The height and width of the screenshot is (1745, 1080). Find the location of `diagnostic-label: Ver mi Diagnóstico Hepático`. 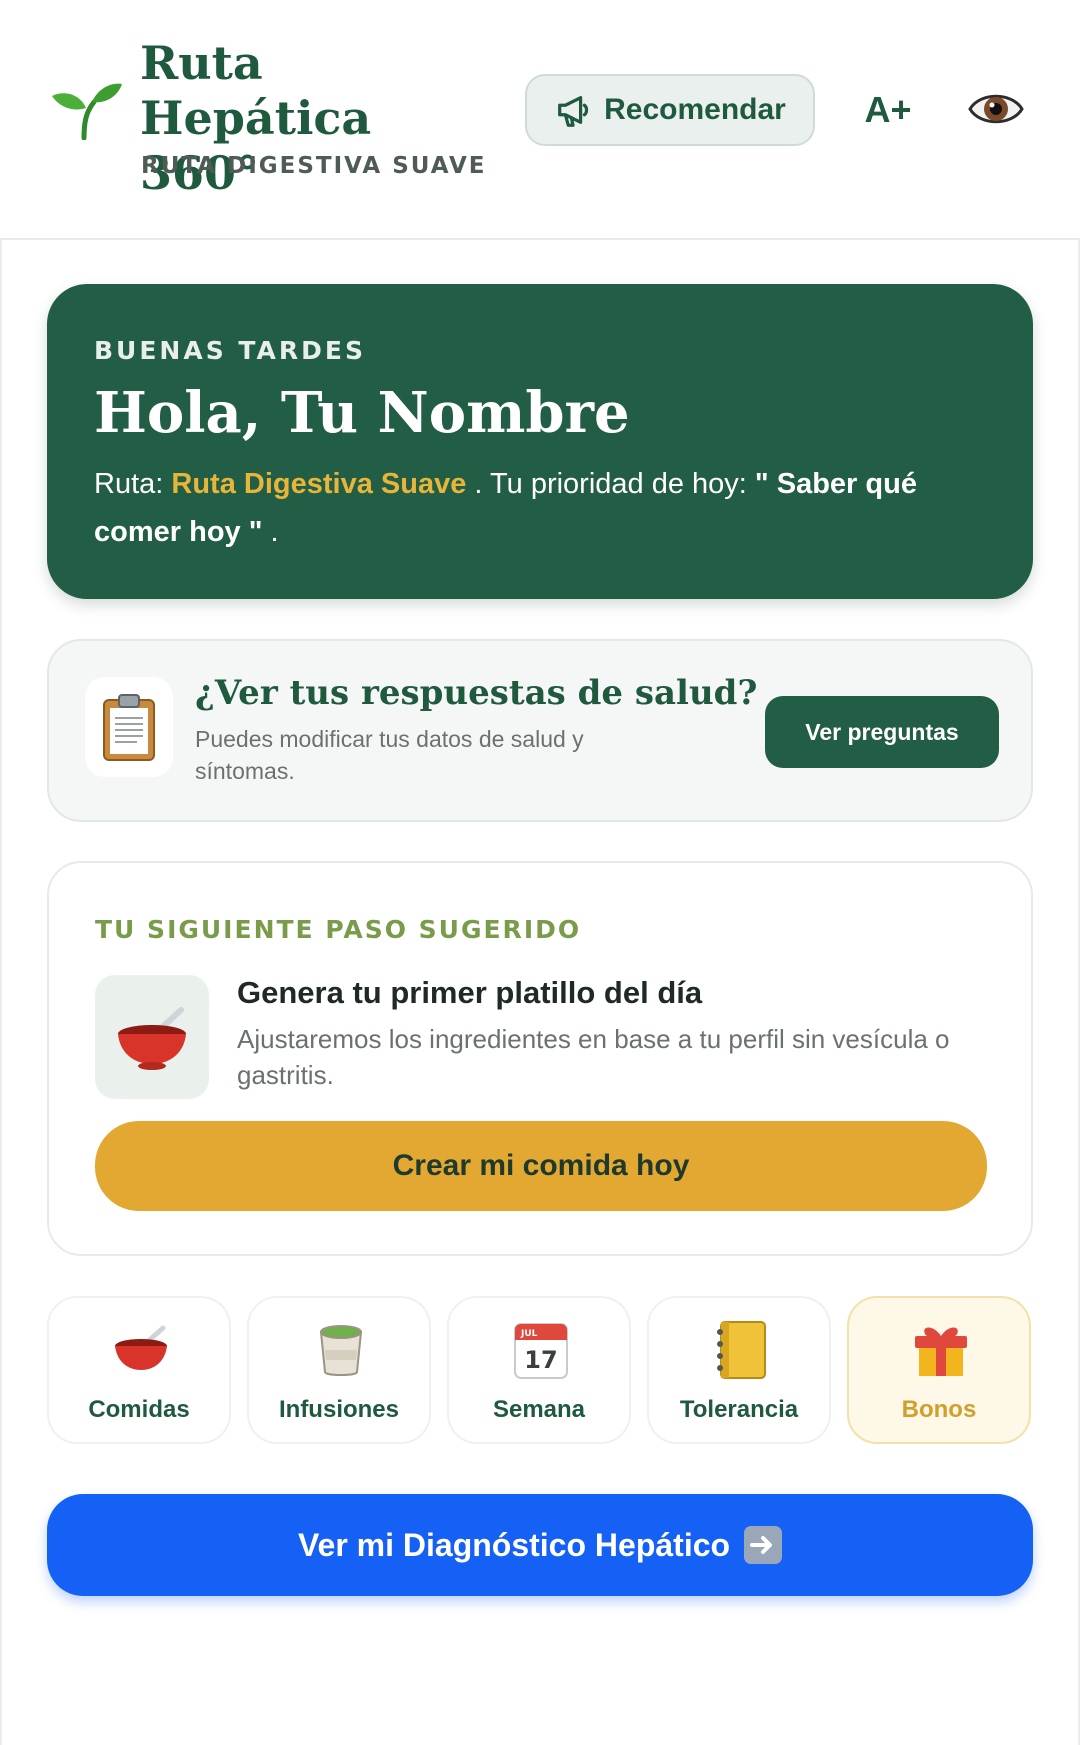

diagnostic-label: Ver mi Diagnóstico Hepático is located at coordinates (514, 1544).